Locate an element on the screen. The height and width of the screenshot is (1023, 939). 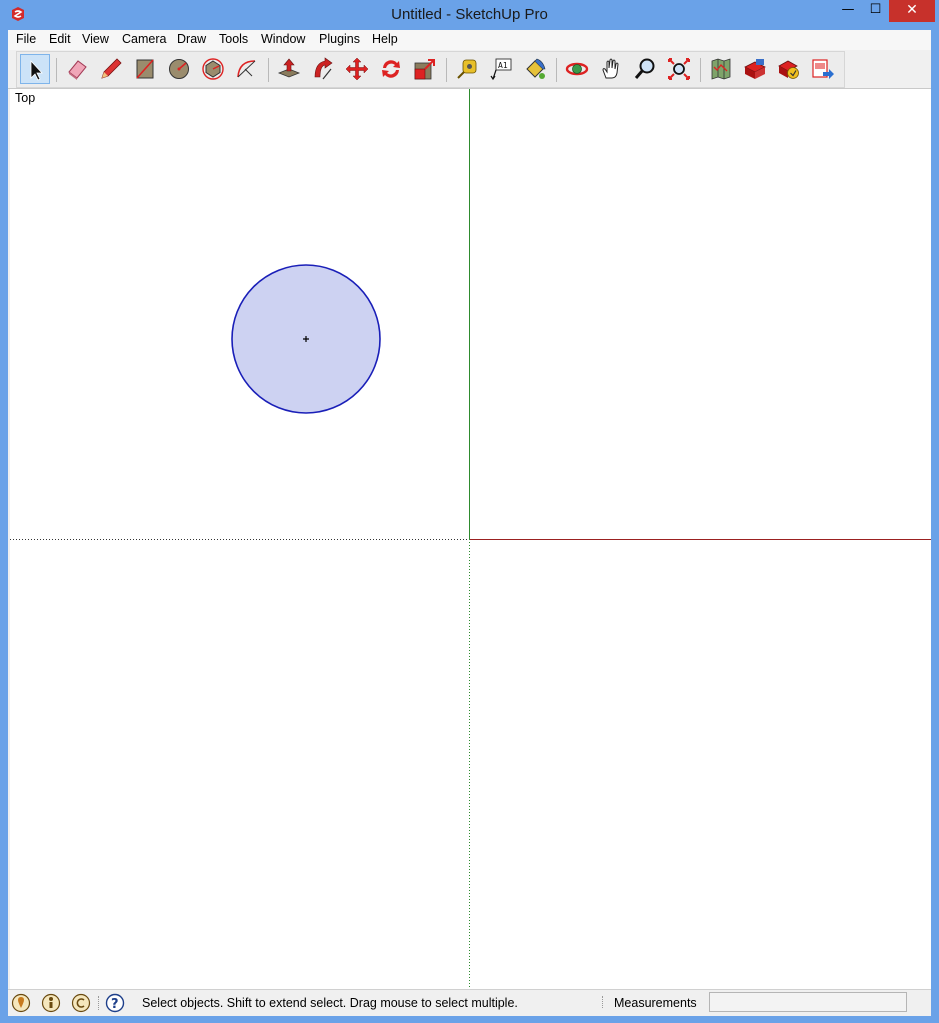
move-tool-button is located at coordinates (357, 69).